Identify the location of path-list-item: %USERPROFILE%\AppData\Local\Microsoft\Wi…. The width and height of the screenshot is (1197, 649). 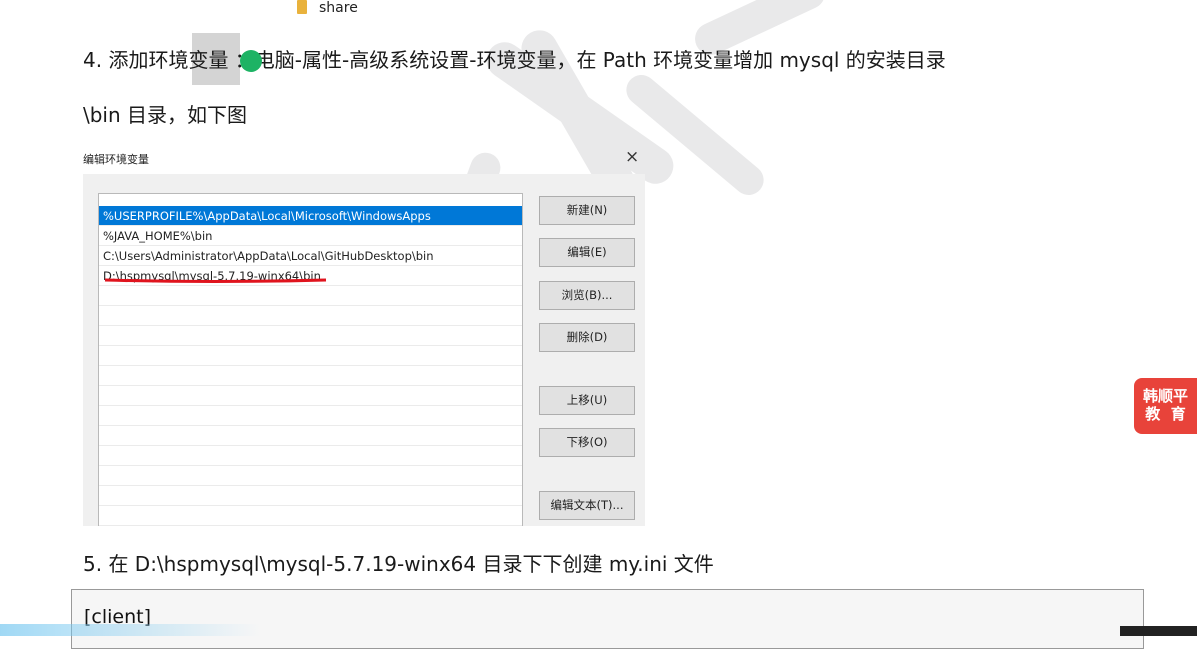
(310, 216).